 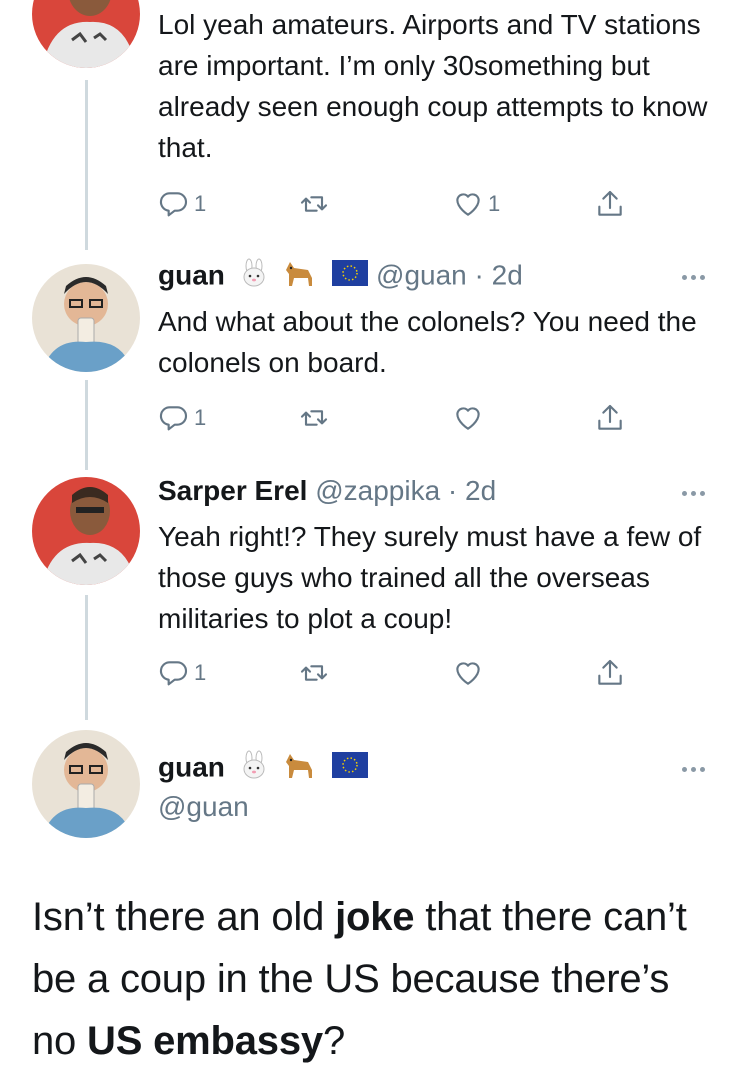 I want to click on main-tweet-handle: @guan, so click(x=203, y=807).